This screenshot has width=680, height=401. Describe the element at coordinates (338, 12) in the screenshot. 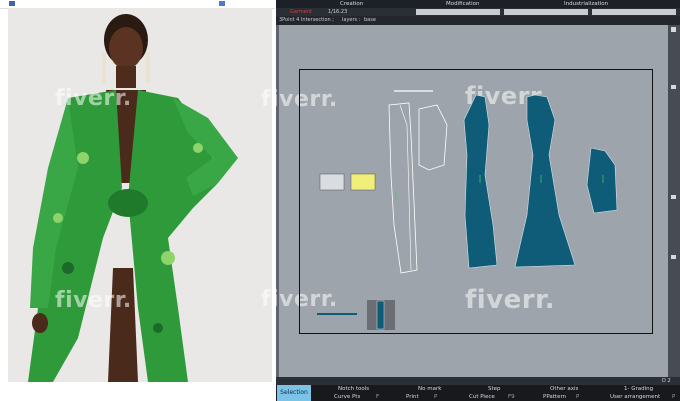

I see `scale-readout: 1/16.23` at that location.